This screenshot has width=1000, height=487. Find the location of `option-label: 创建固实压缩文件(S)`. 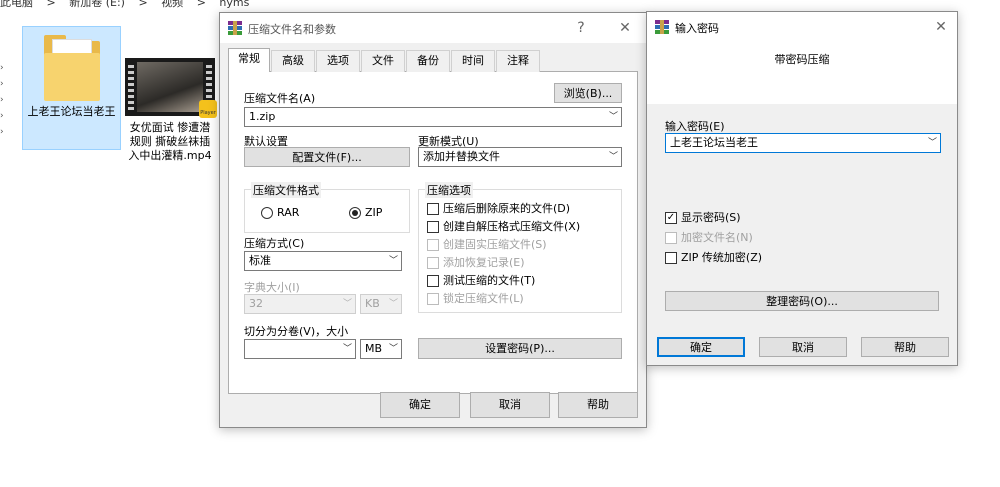

option-label: 创建固实压缩文件(S) is located at coordinates (495, 244).